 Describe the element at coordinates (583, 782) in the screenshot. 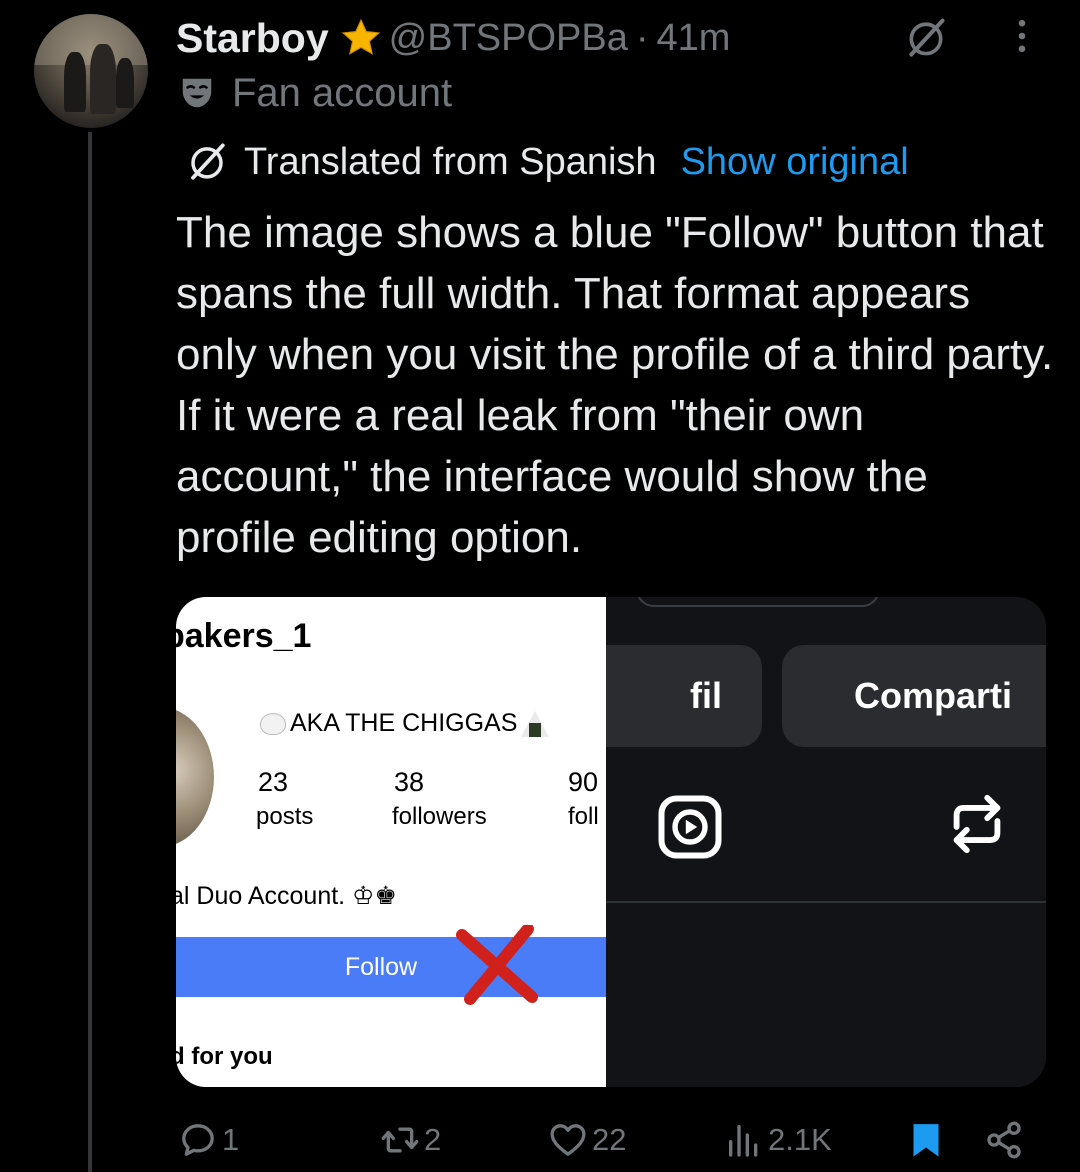

I see `ig-stat-number: 90` at that location.